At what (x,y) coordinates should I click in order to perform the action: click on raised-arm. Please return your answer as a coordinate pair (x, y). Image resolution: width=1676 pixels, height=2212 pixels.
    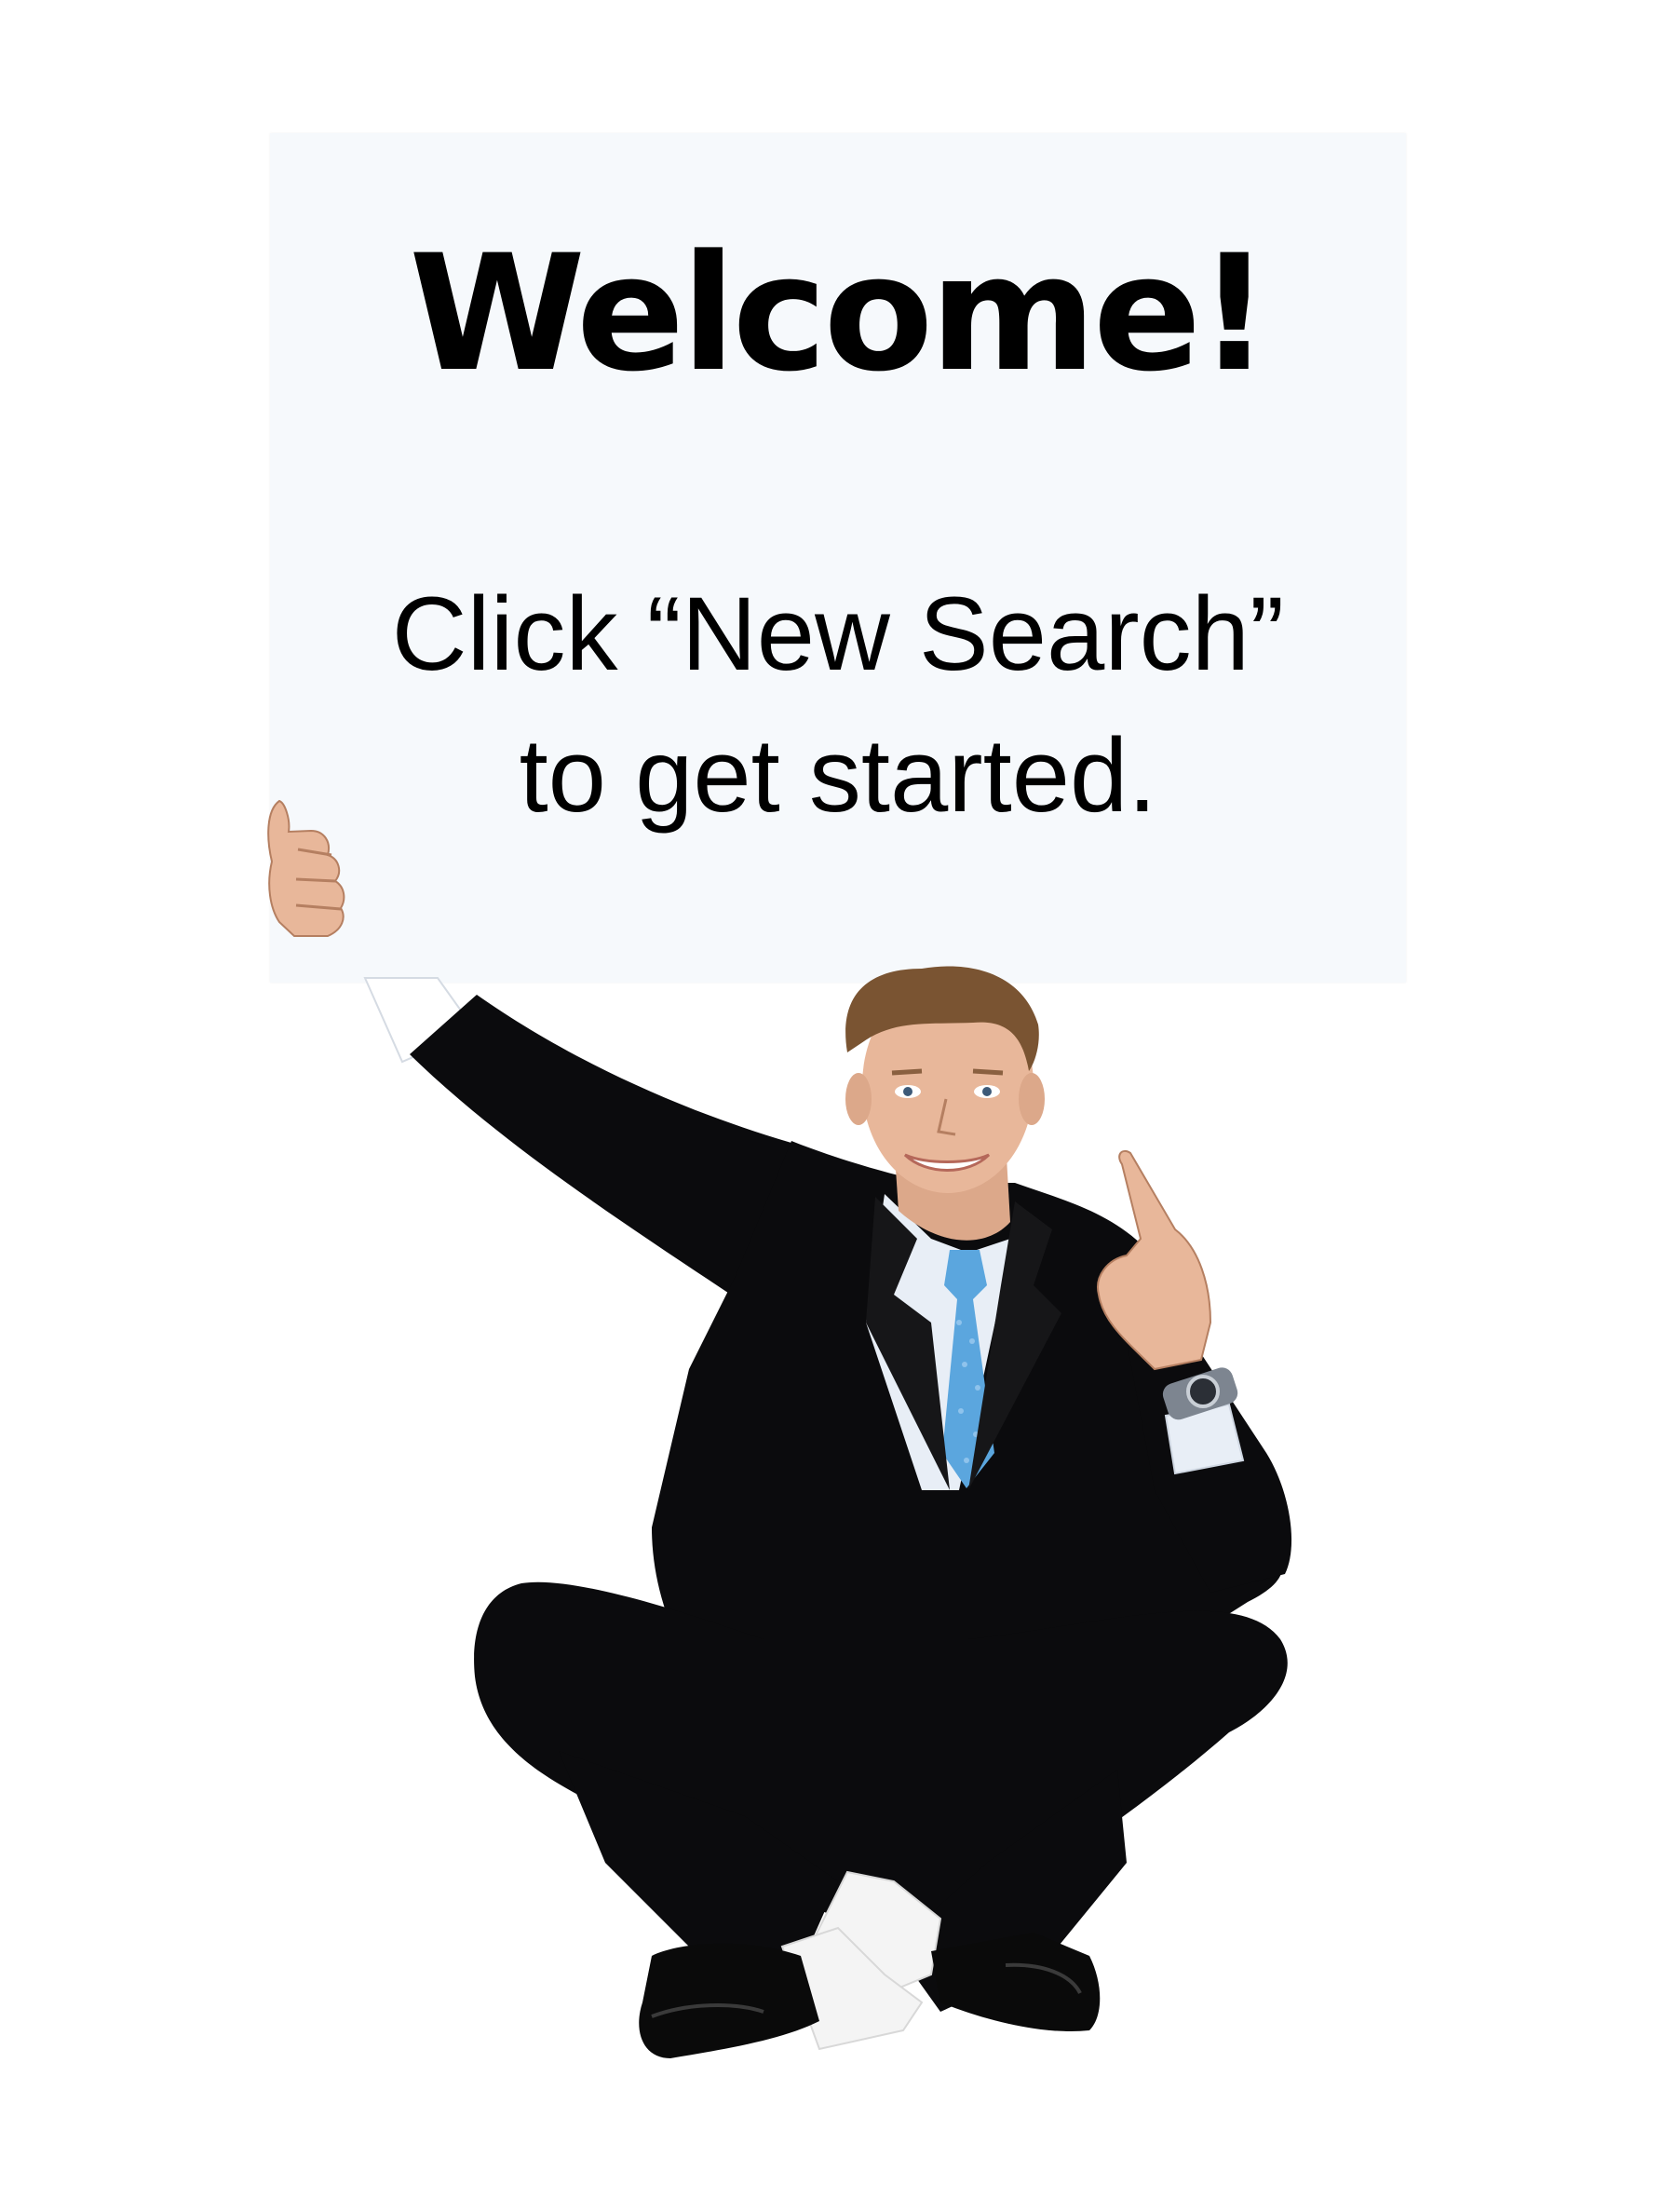
    Looking at the image, I should click on (596, 1141).